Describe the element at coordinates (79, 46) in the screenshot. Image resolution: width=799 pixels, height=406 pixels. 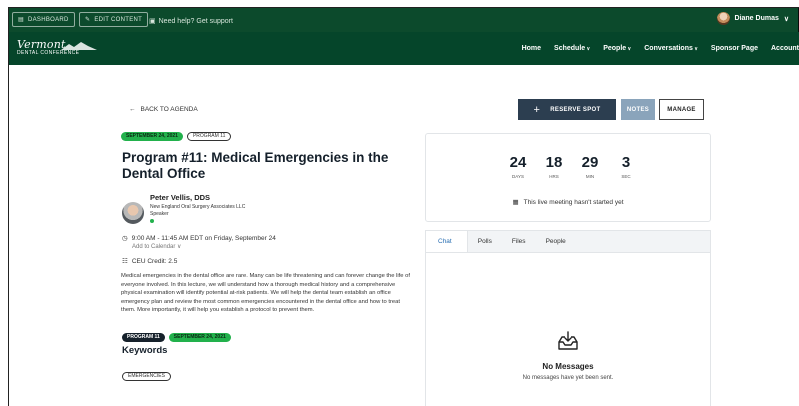
I see `mountain-logo-icon` at that location.